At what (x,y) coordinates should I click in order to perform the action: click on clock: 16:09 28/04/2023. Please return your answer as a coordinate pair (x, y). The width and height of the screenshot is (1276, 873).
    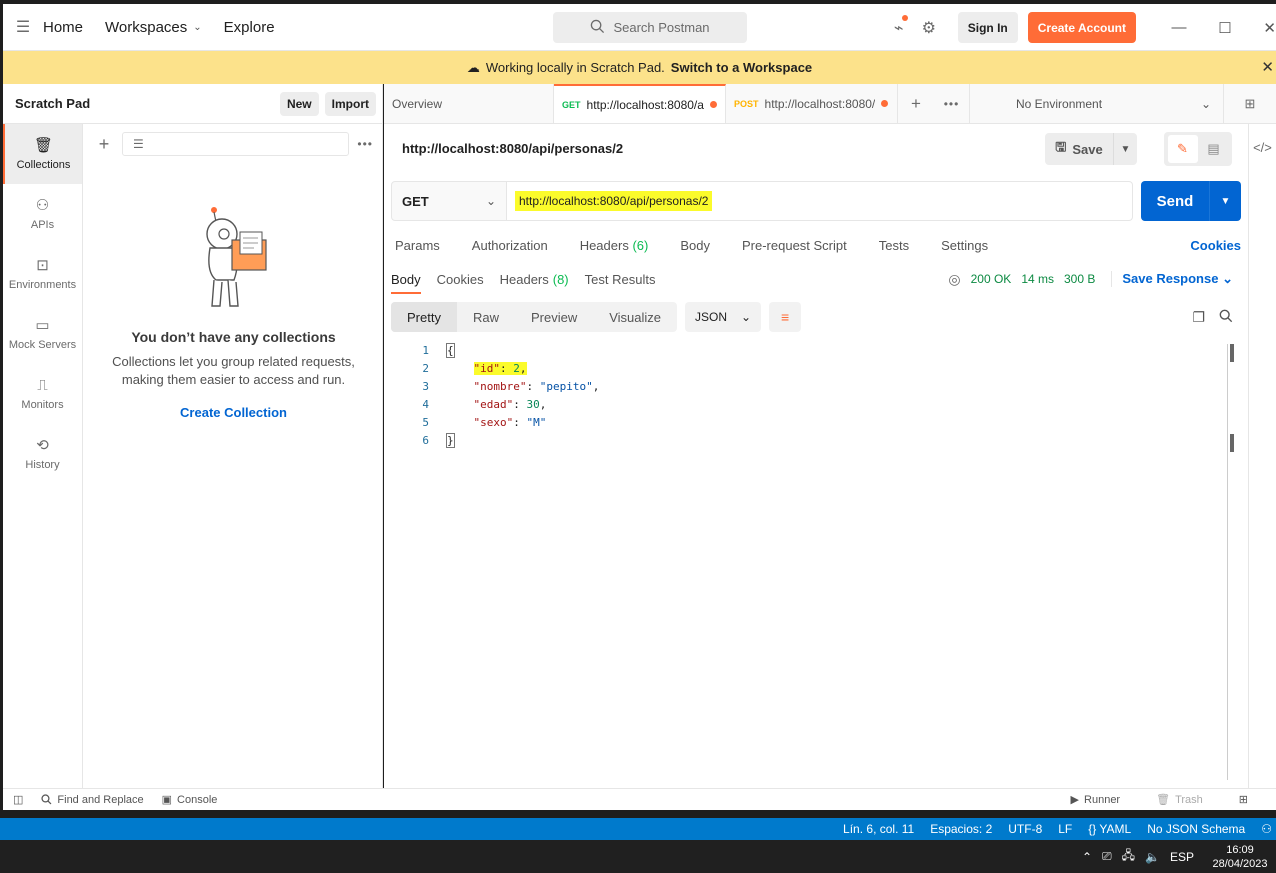
    Looking at the image, I should click on (1240, 857).